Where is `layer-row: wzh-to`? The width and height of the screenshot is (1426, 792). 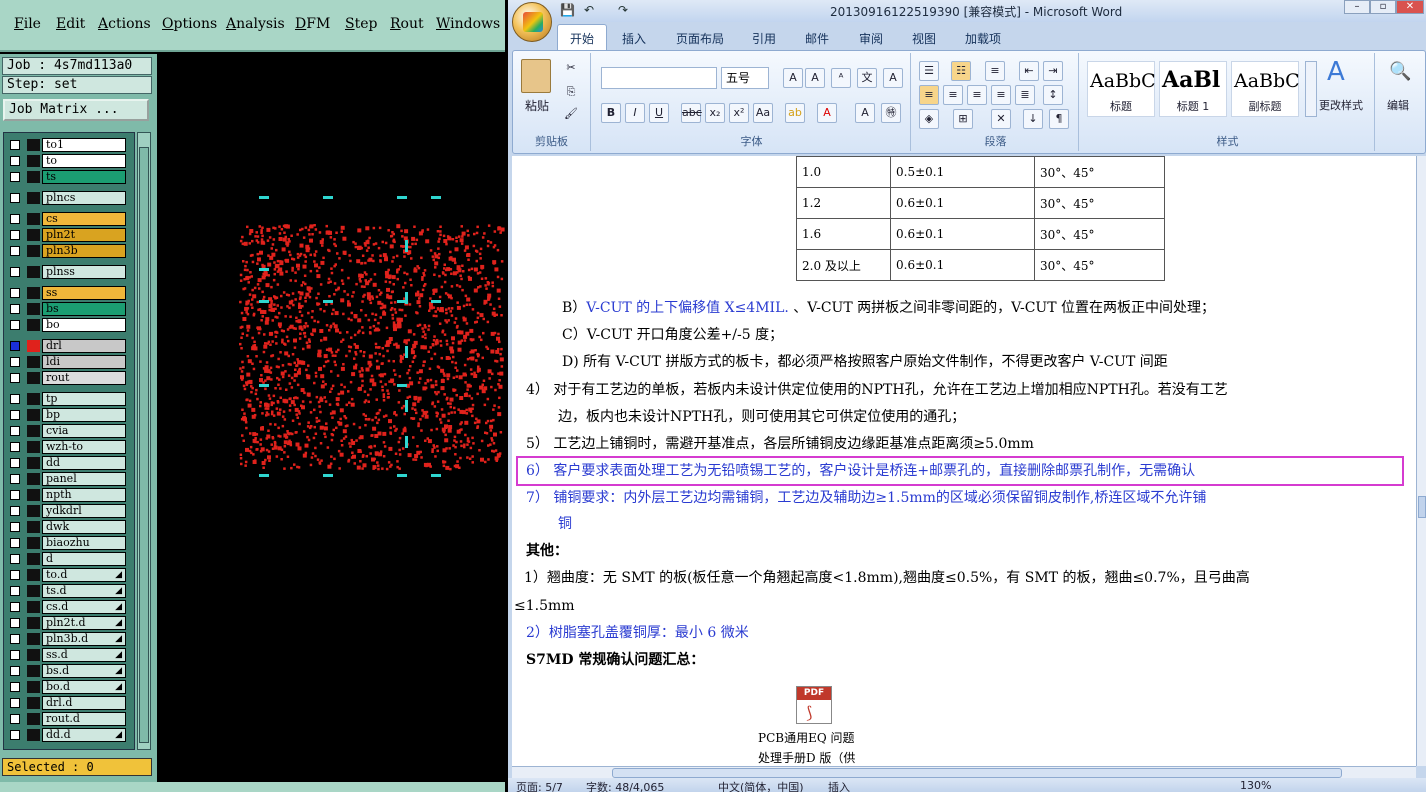
layer-row: wzh-to is located at coordinates (66, 447).